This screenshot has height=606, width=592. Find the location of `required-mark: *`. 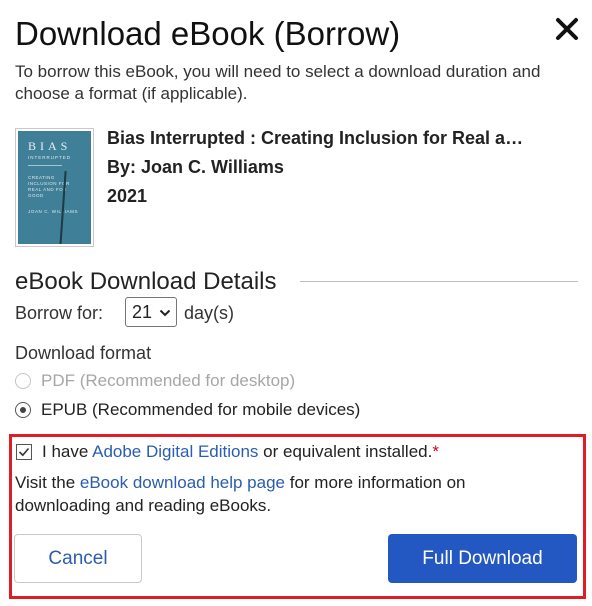

required-mark: * is located at coordinates (435, 451).